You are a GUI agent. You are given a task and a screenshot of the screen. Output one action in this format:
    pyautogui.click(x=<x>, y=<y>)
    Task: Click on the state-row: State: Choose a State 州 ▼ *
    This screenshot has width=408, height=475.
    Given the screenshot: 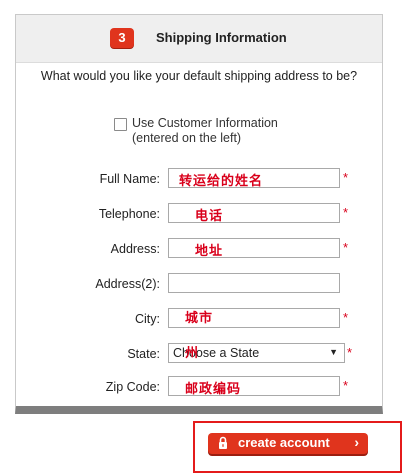 What is the action you would take?
    pyautogui.click(x=199, y=355)
    